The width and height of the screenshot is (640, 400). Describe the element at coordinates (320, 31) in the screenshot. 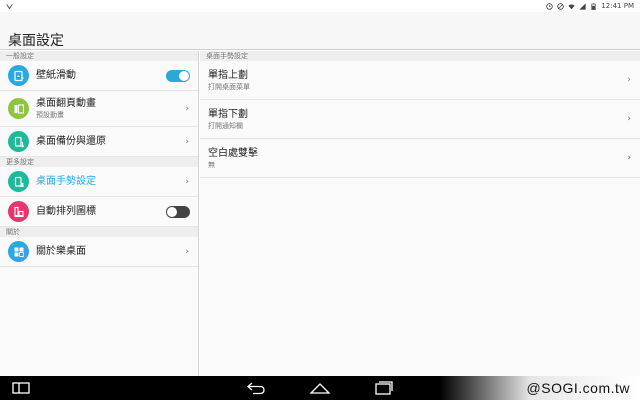

I see `action-bar: 桌面設定` at that location.